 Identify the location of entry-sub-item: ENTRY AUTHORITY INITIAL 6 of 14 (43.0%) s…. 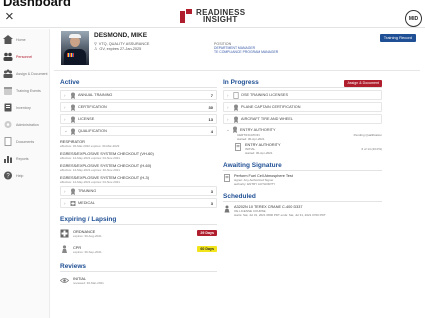
(308, 149).